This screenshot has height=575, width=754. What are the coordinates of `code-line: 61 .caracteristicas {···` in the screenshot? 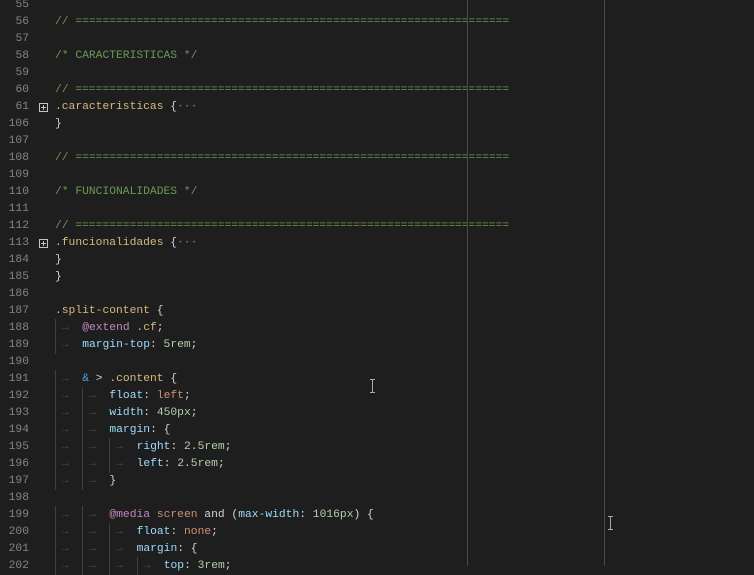 It's located at (377, 107).